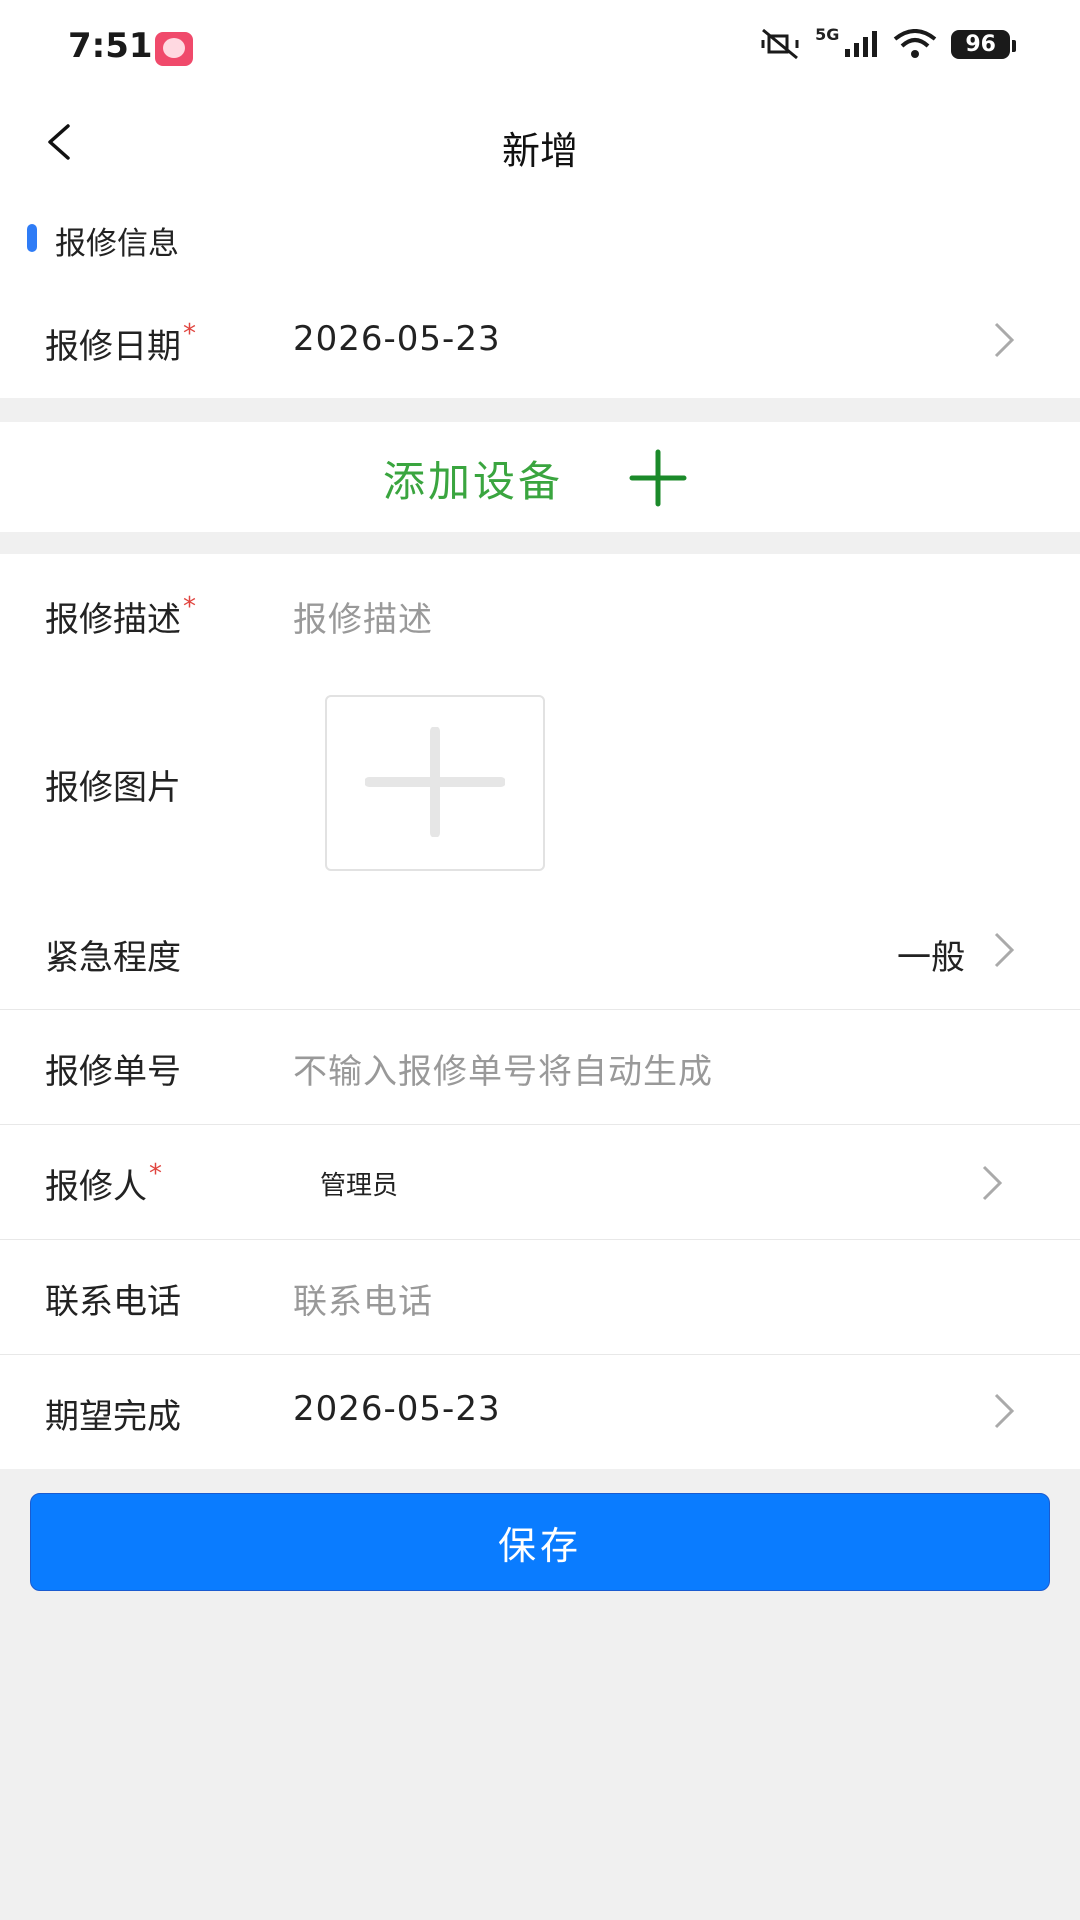 The height and width of the screenshot is (1920, 1080). Describe the element at coordinates (103, 1183) in the screenshot. I see `reporter-label: 报修人*` at that location.